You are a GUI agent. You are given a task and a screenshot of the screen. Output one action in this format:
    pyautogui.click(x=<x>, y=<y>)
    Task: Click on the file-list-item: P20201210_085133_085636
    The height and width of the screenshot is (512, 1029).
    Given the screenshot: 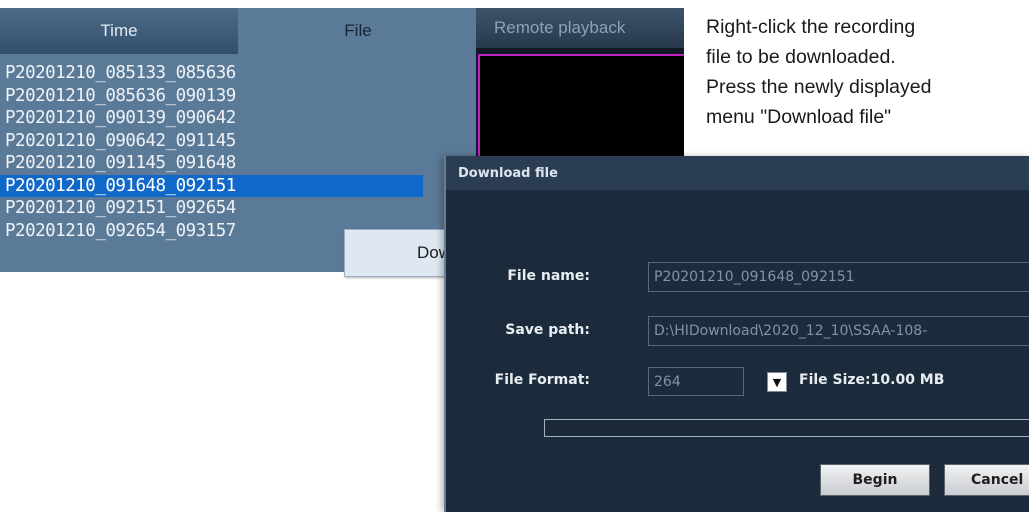 What is the action you would take?
    pyautogui.click(x=238, y=73)
    